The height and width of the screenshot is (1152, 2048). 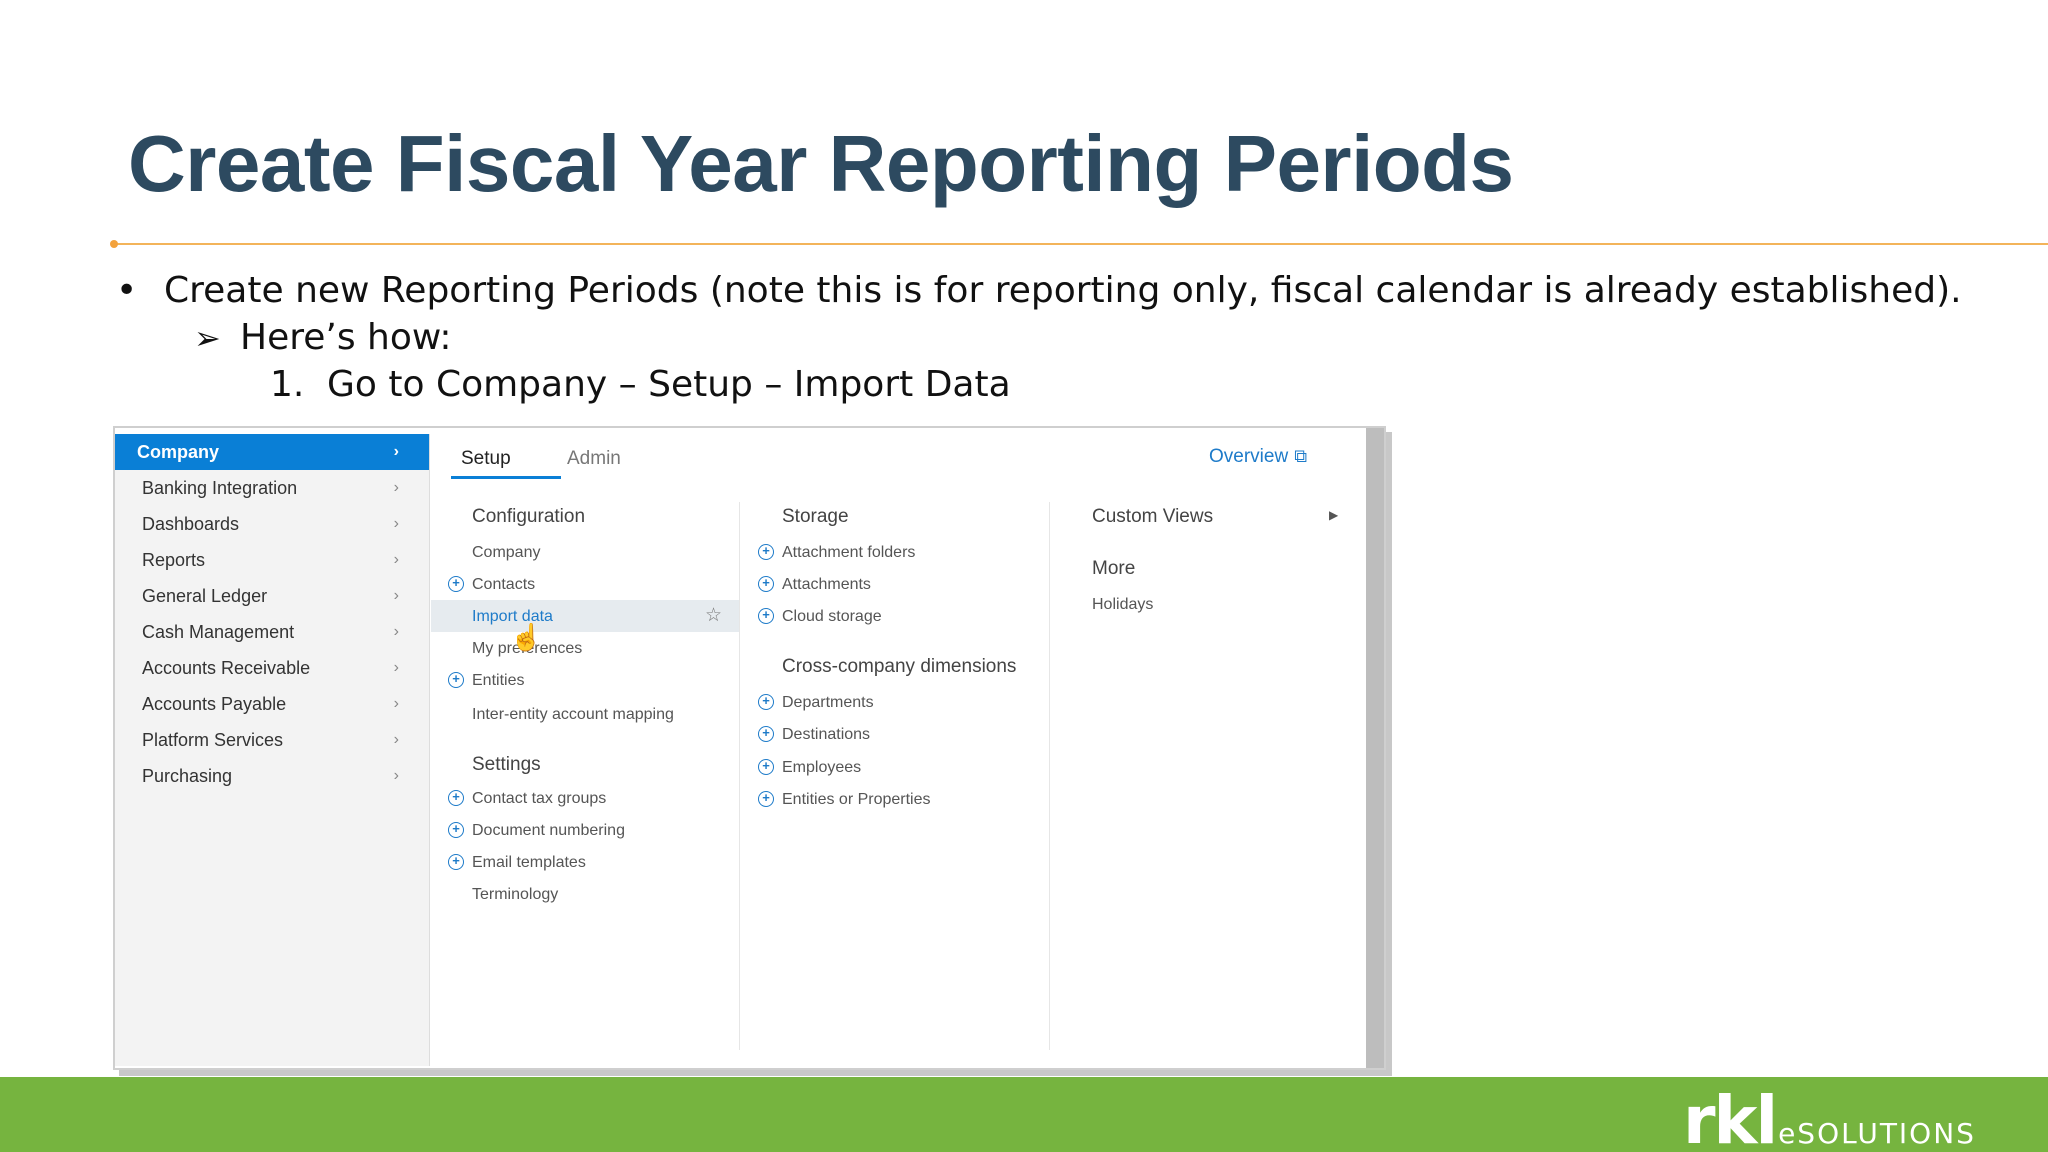 What do you see at coordinates (826, 585) in the screenshot?
I see `menu-link-attachments: Attachments` at bounding box center [826, 585].